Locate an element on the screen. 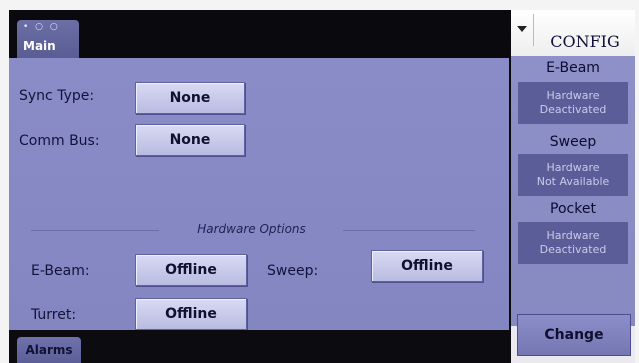  section-divider-right is located at coordinates (409, 230).